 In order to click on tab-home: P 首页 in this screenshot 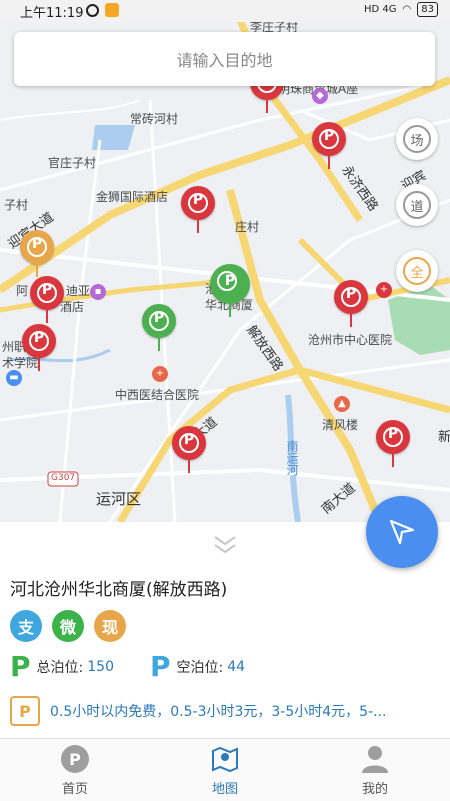, I will do `click(75, 770)`.